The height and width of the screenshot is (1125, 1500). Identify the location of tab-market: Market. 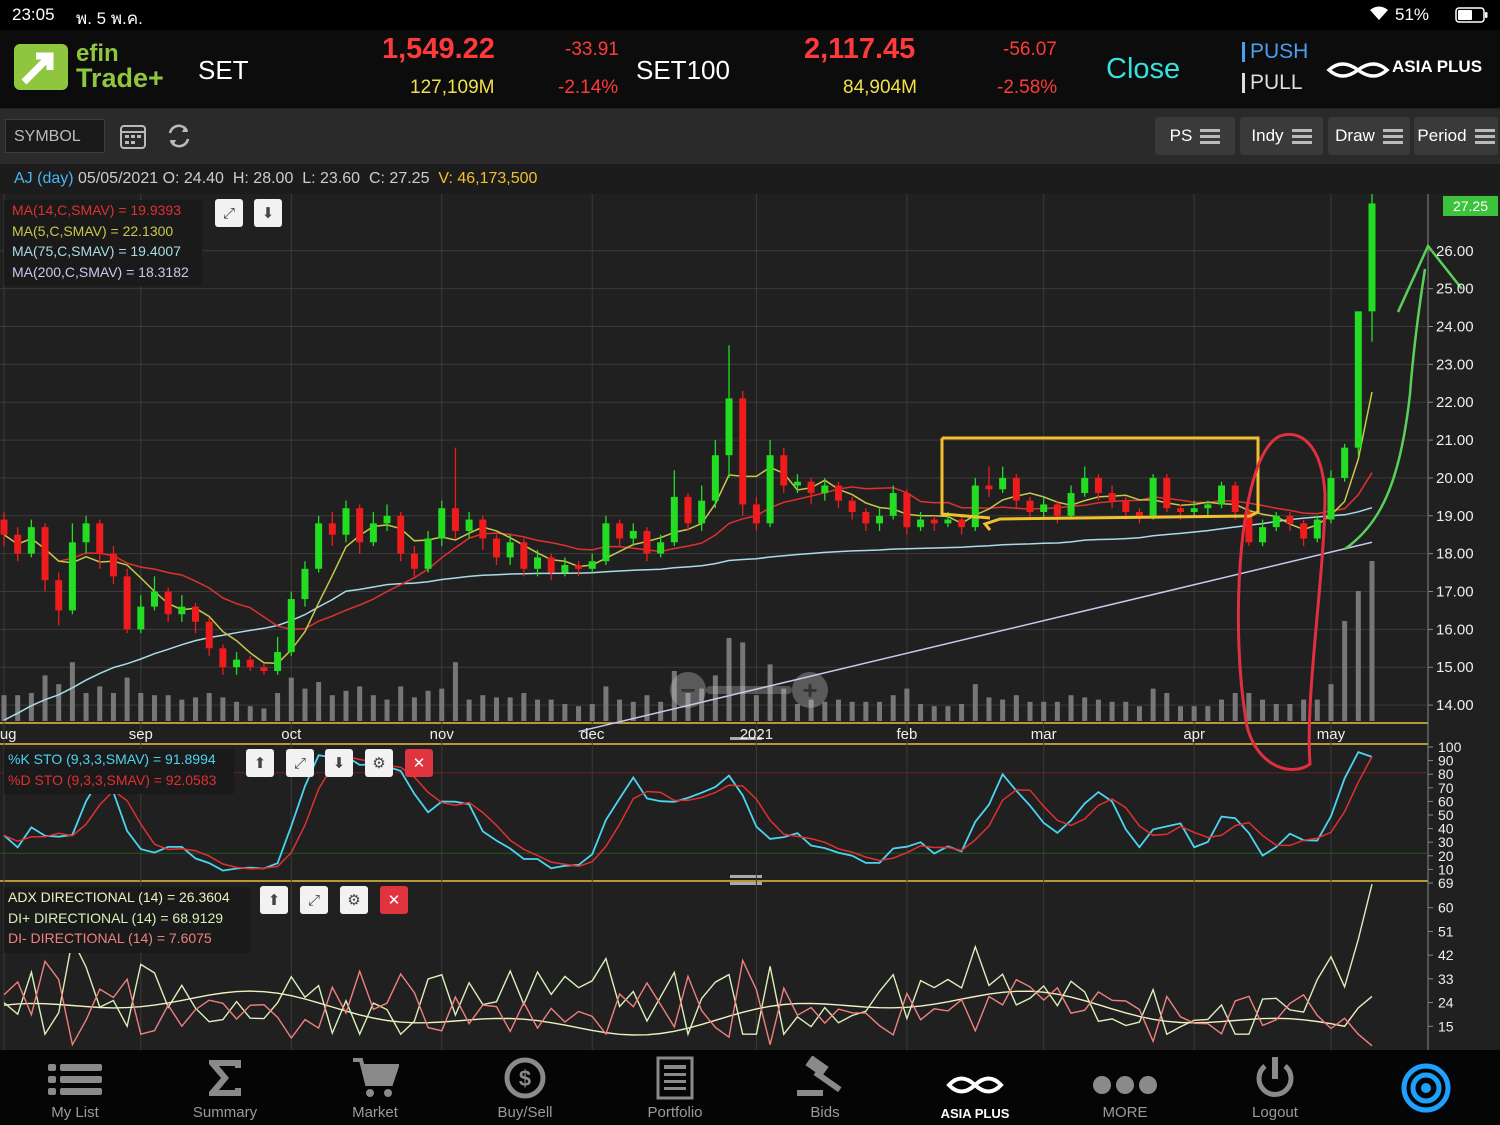
(375, 1087).